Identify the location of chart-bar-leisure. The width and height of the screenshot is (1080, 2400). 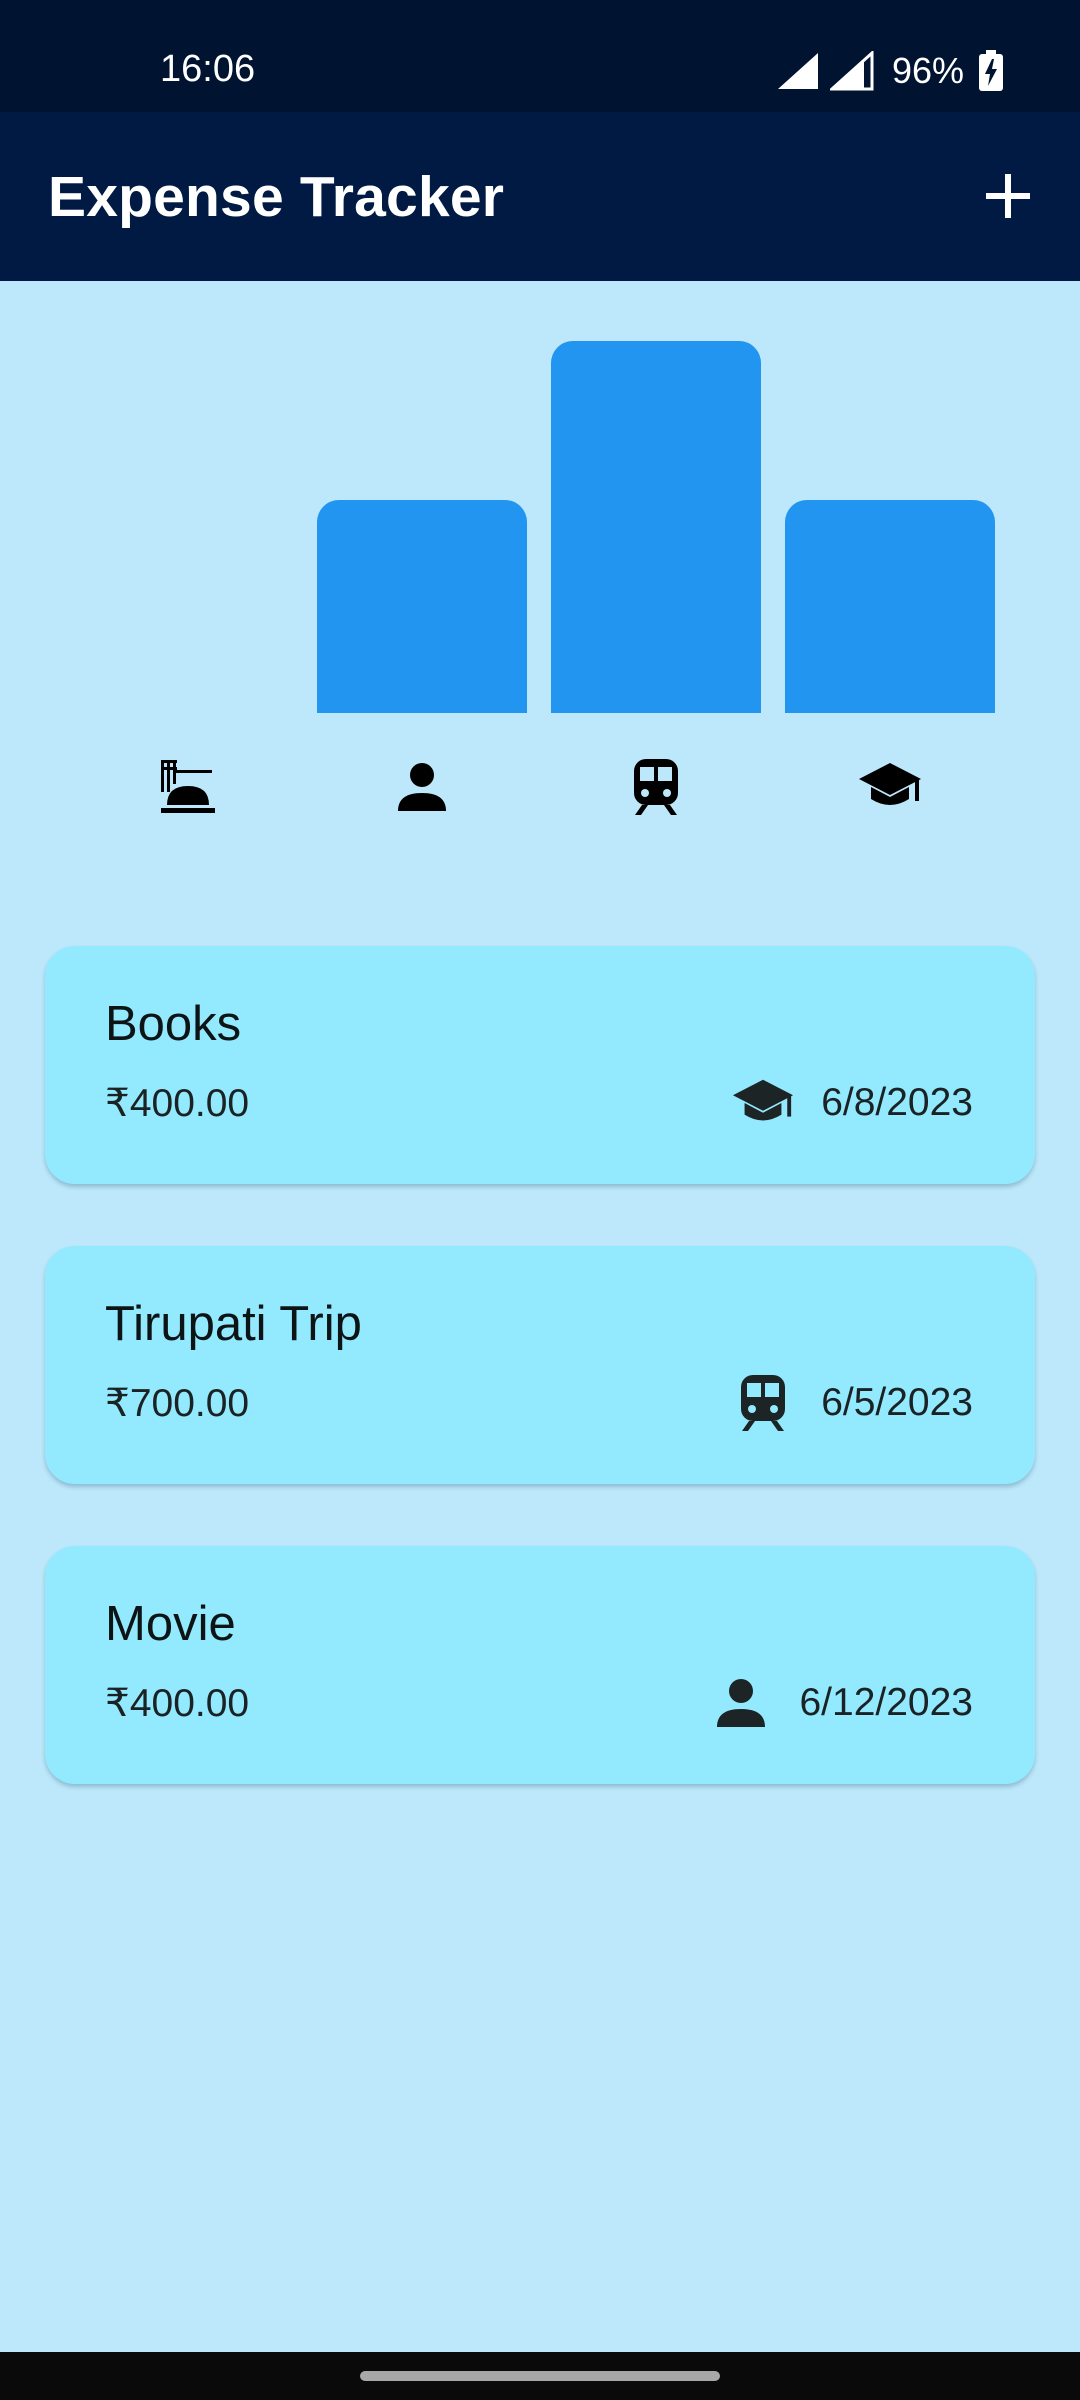
(422, 606).